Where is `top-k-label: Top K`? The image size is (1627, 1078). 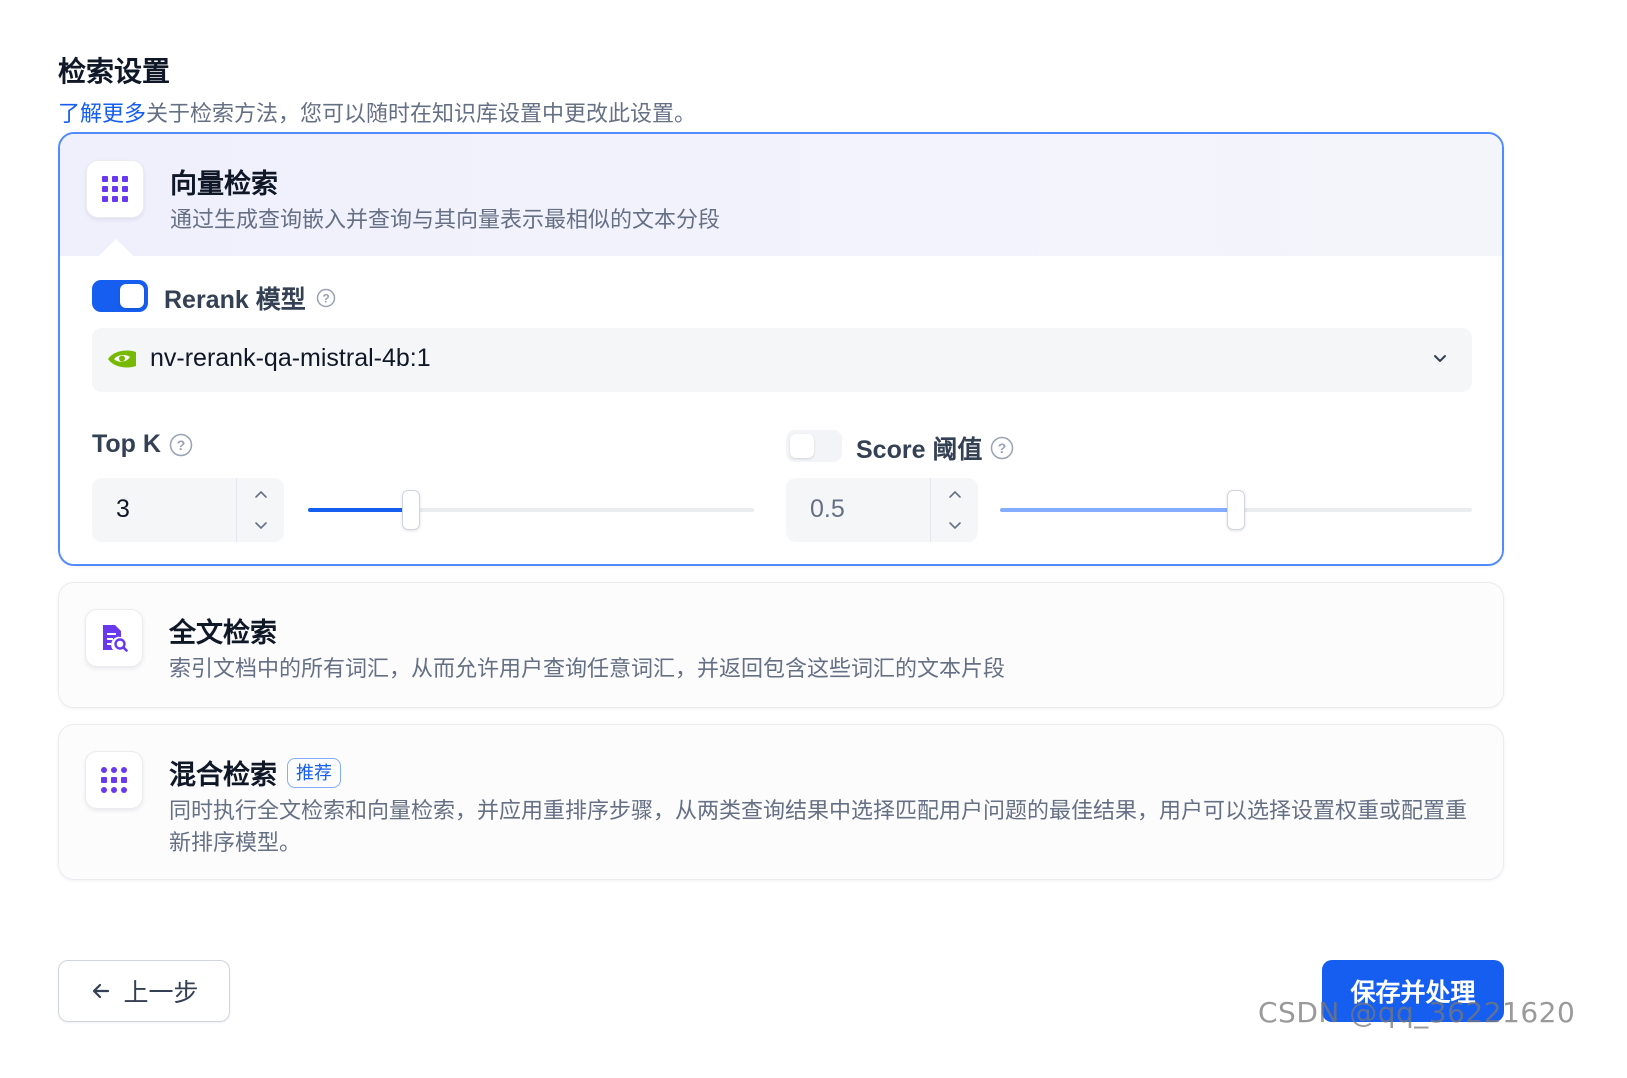 top-k-label: Top K is located at coordinates (126, 444).